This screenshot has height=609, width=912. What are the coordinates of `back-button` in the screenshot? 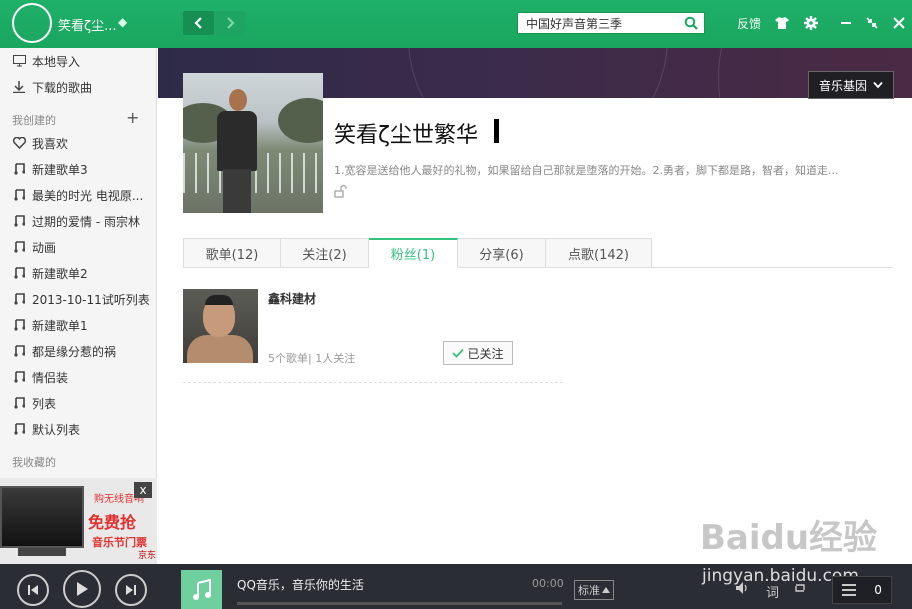 It's located at (198, 23).